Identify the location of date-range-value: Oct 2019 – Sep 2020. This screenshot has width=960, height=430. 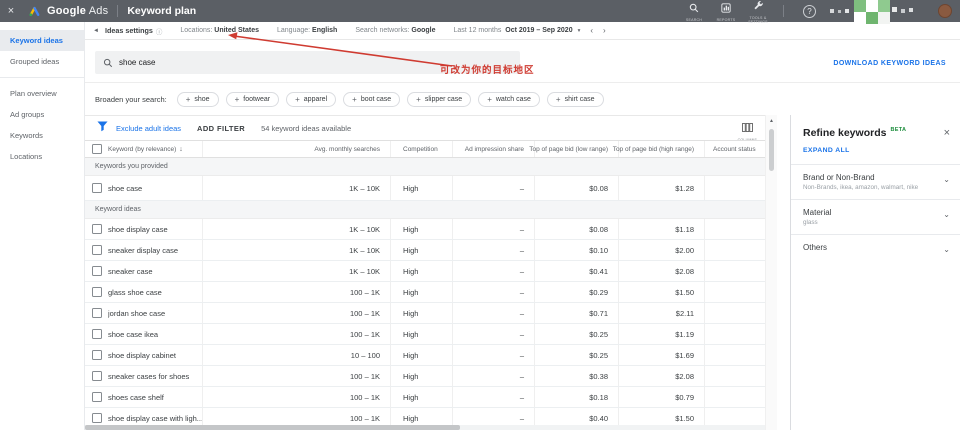
(539, 30).